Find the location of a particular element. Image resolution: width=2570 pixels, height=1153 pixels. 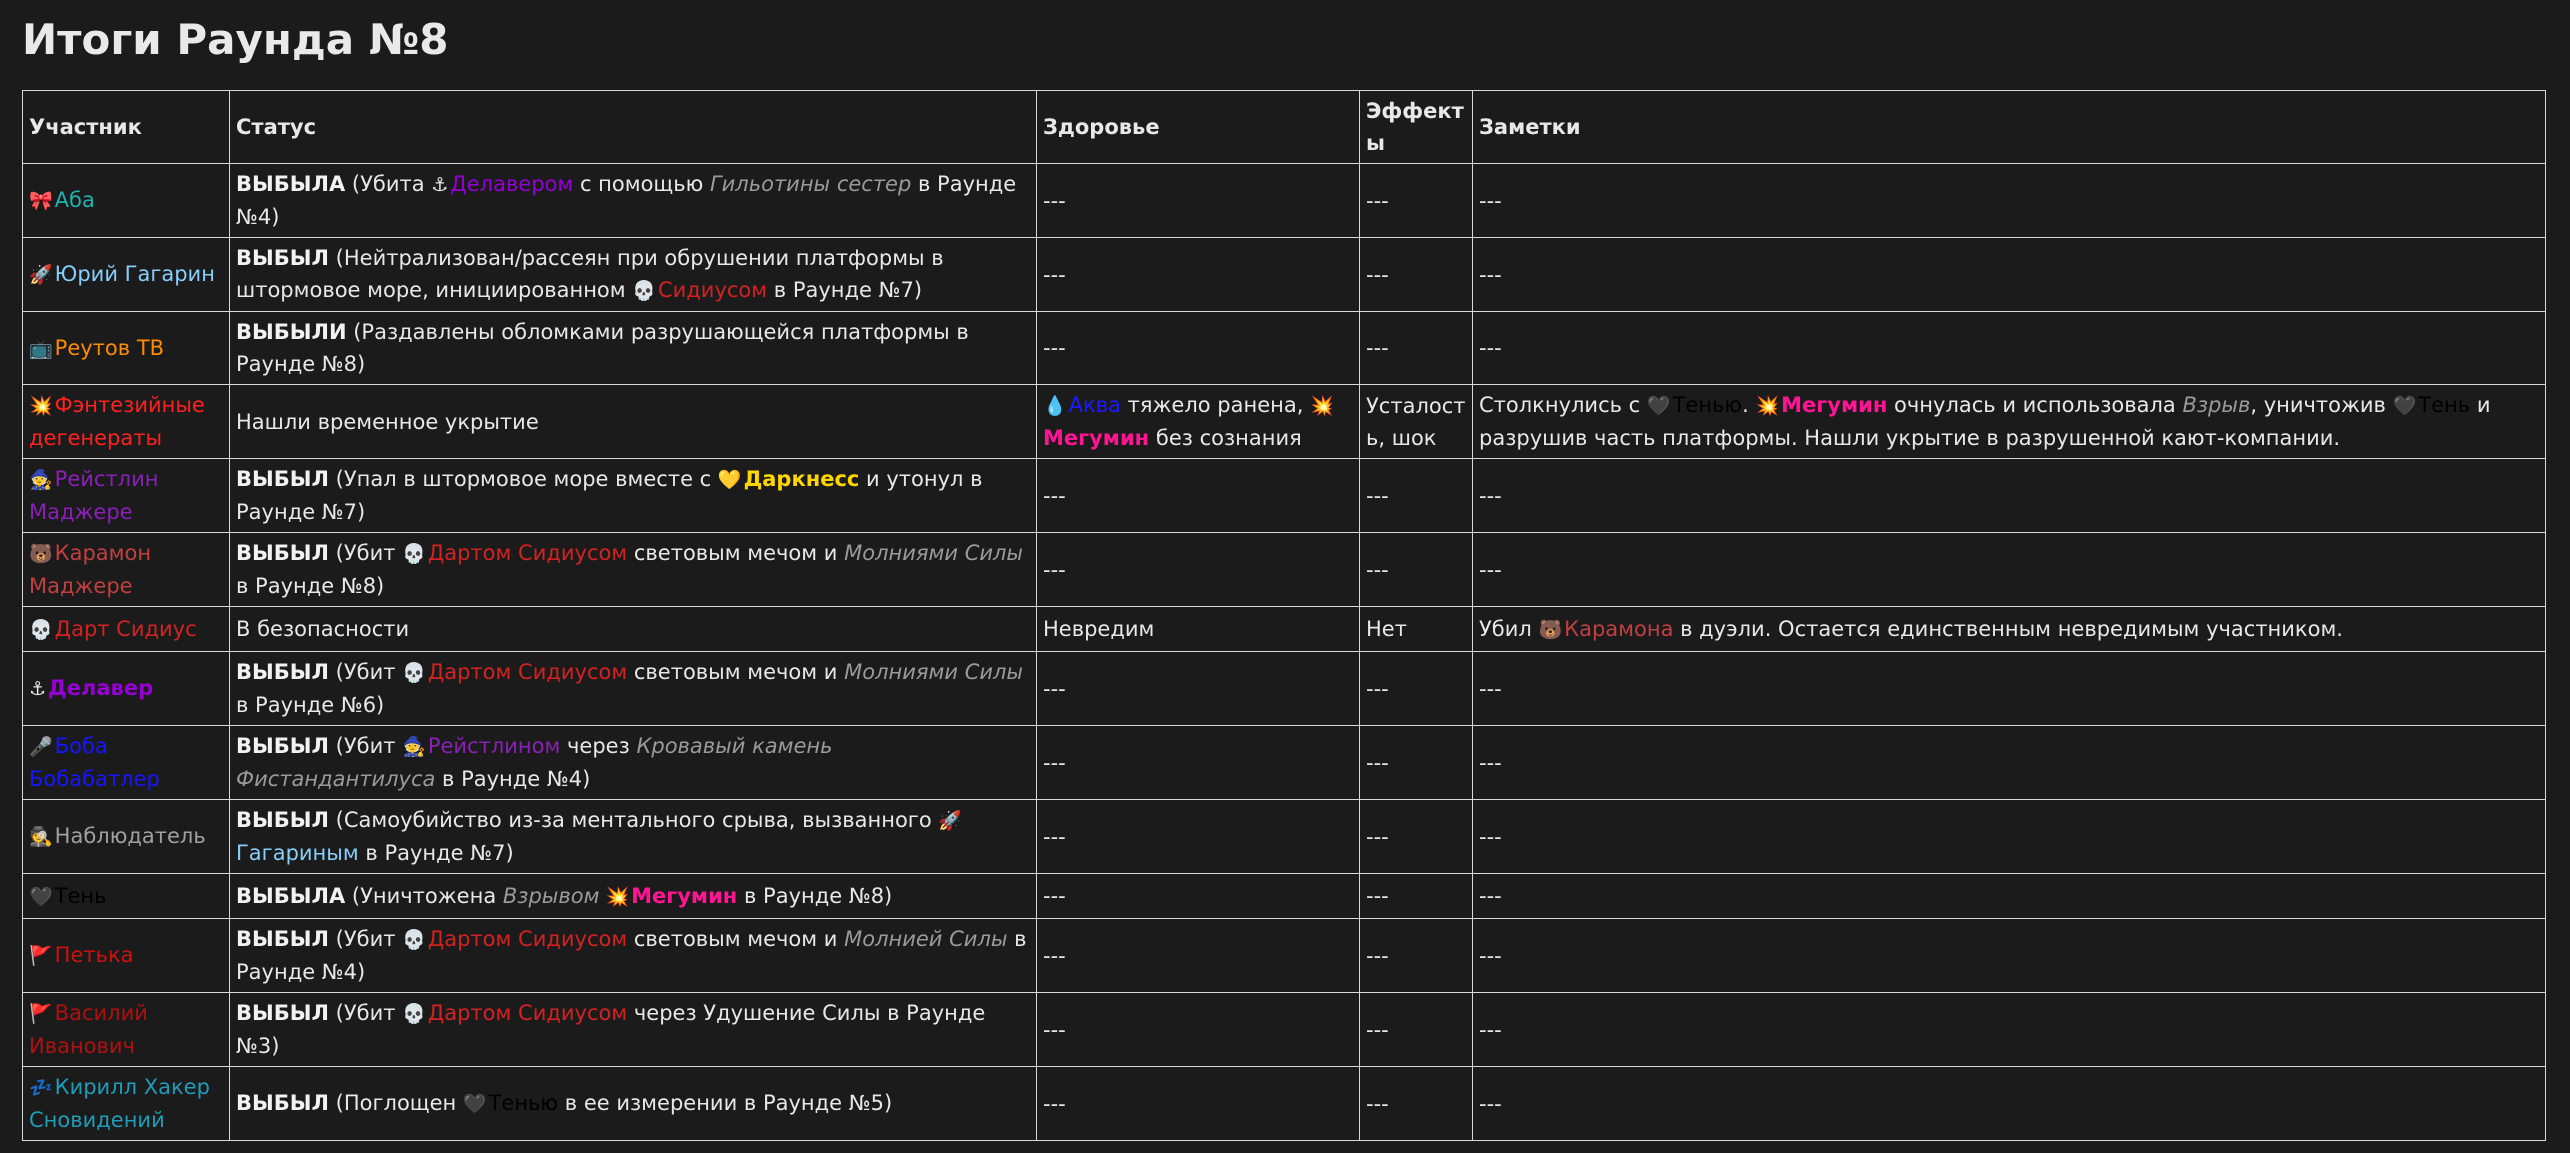

droplet-icon: 💧 is located at coordinates (1055, 406).